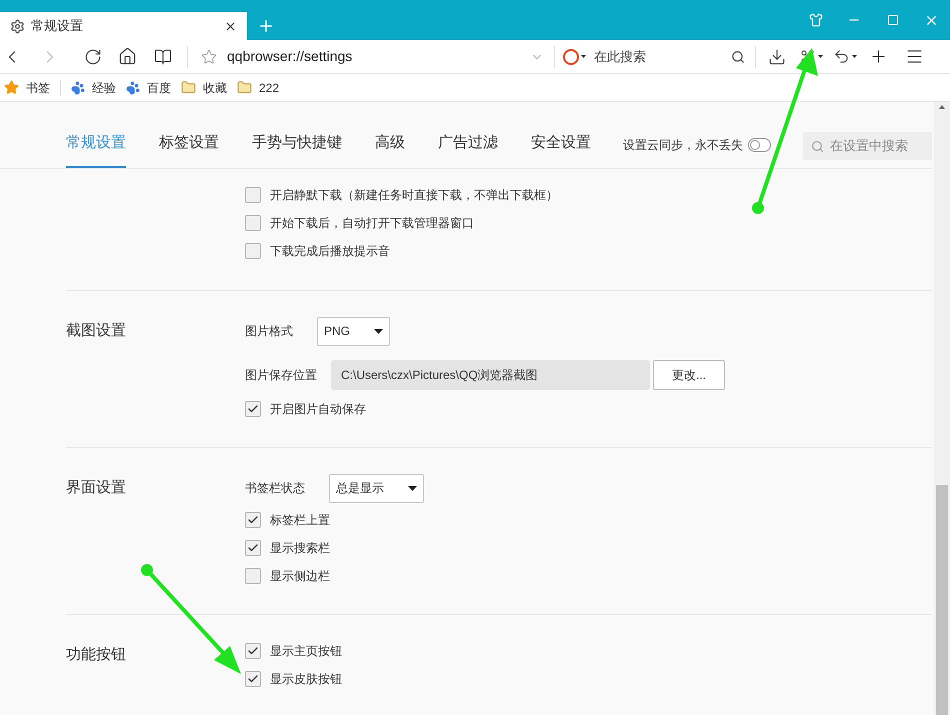 The image size is (950, 715). I want to click on bookmark-link: 222, so click(269, 87).